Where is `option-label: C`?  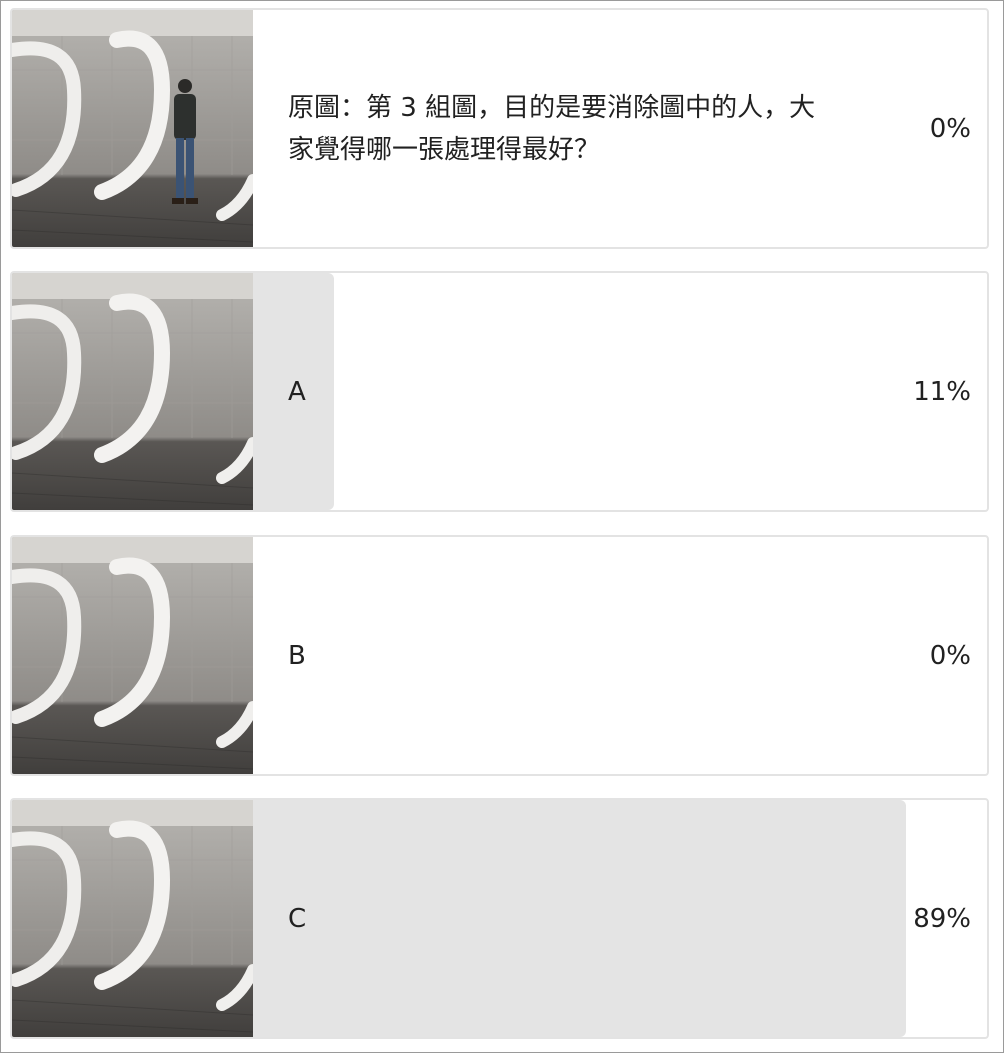 option-label: C is located at coordinates (297, 918).